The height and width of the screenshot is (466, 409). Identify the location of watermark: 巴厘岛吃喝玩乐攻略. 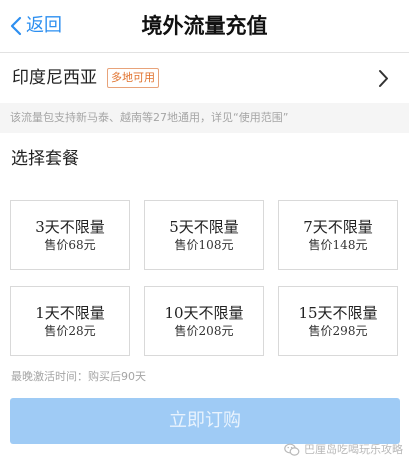
(343, 450).